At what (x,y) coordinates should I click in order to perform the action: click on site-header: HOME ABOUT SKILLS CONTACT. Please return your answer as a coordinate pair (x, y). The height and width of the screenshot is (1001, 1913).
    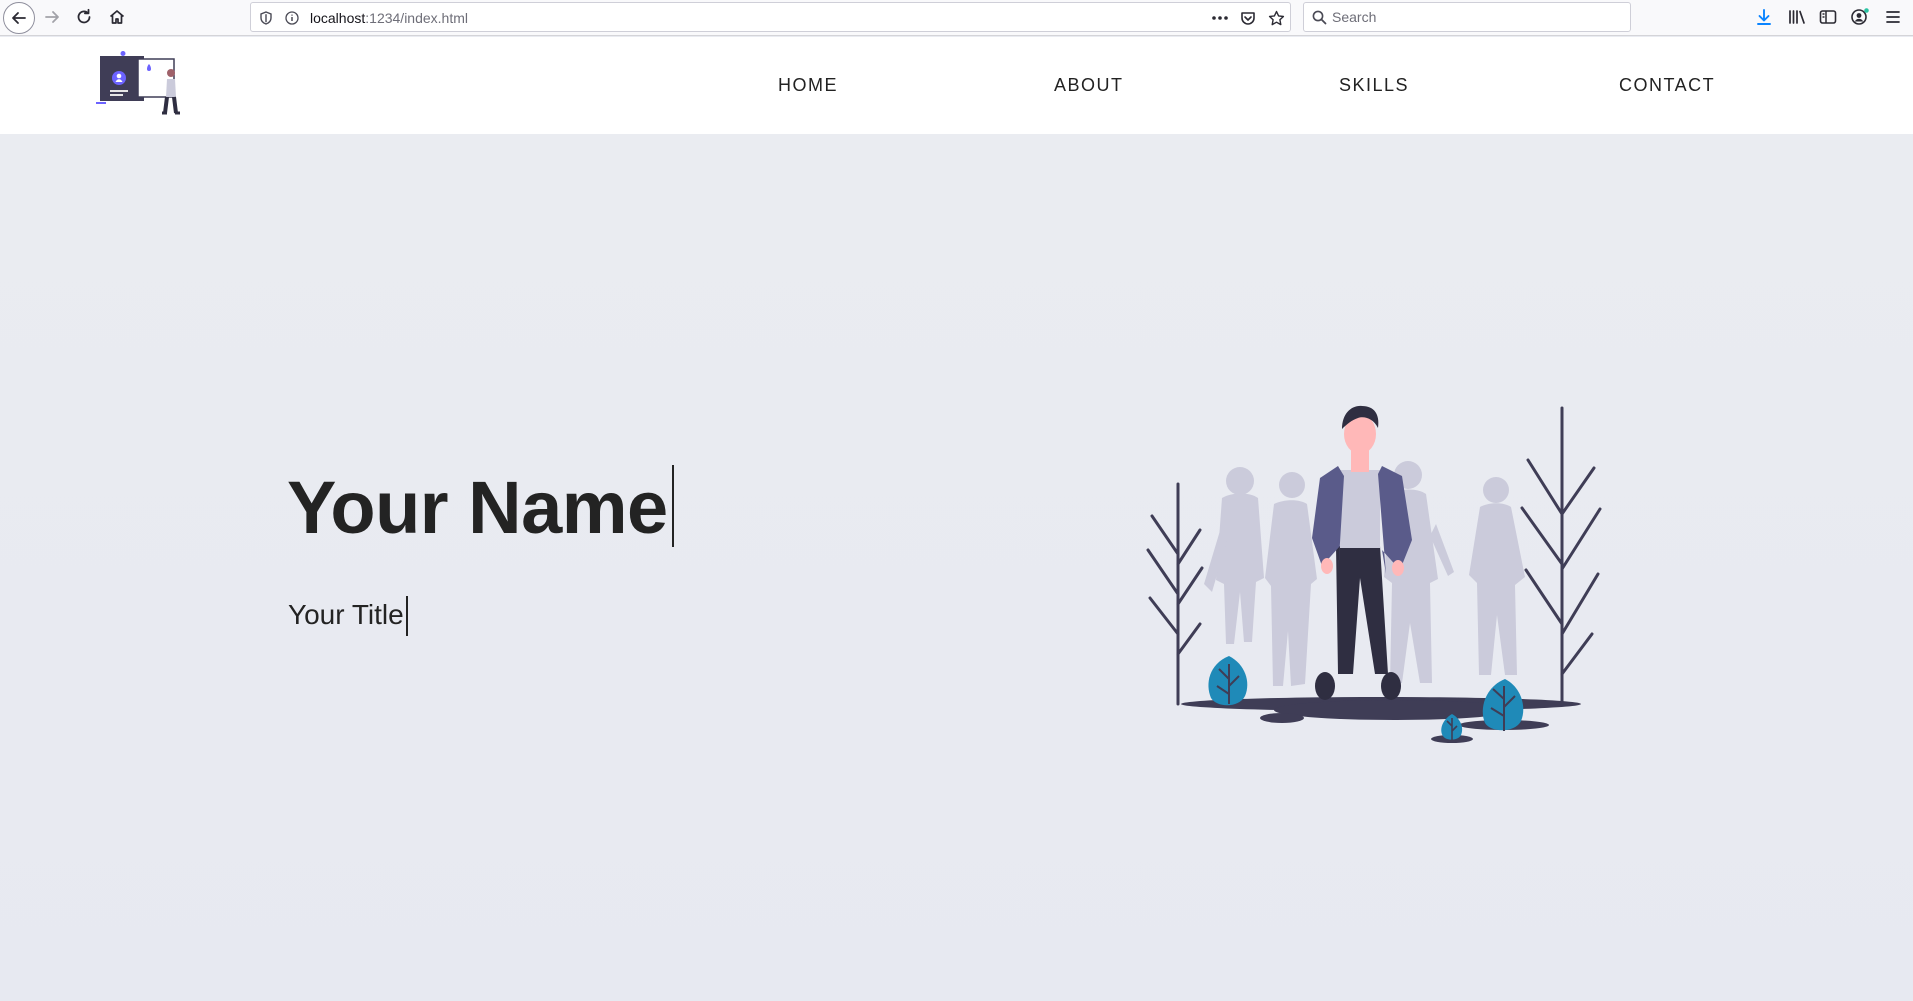
    Looking at the image, I should click on (956, 85).